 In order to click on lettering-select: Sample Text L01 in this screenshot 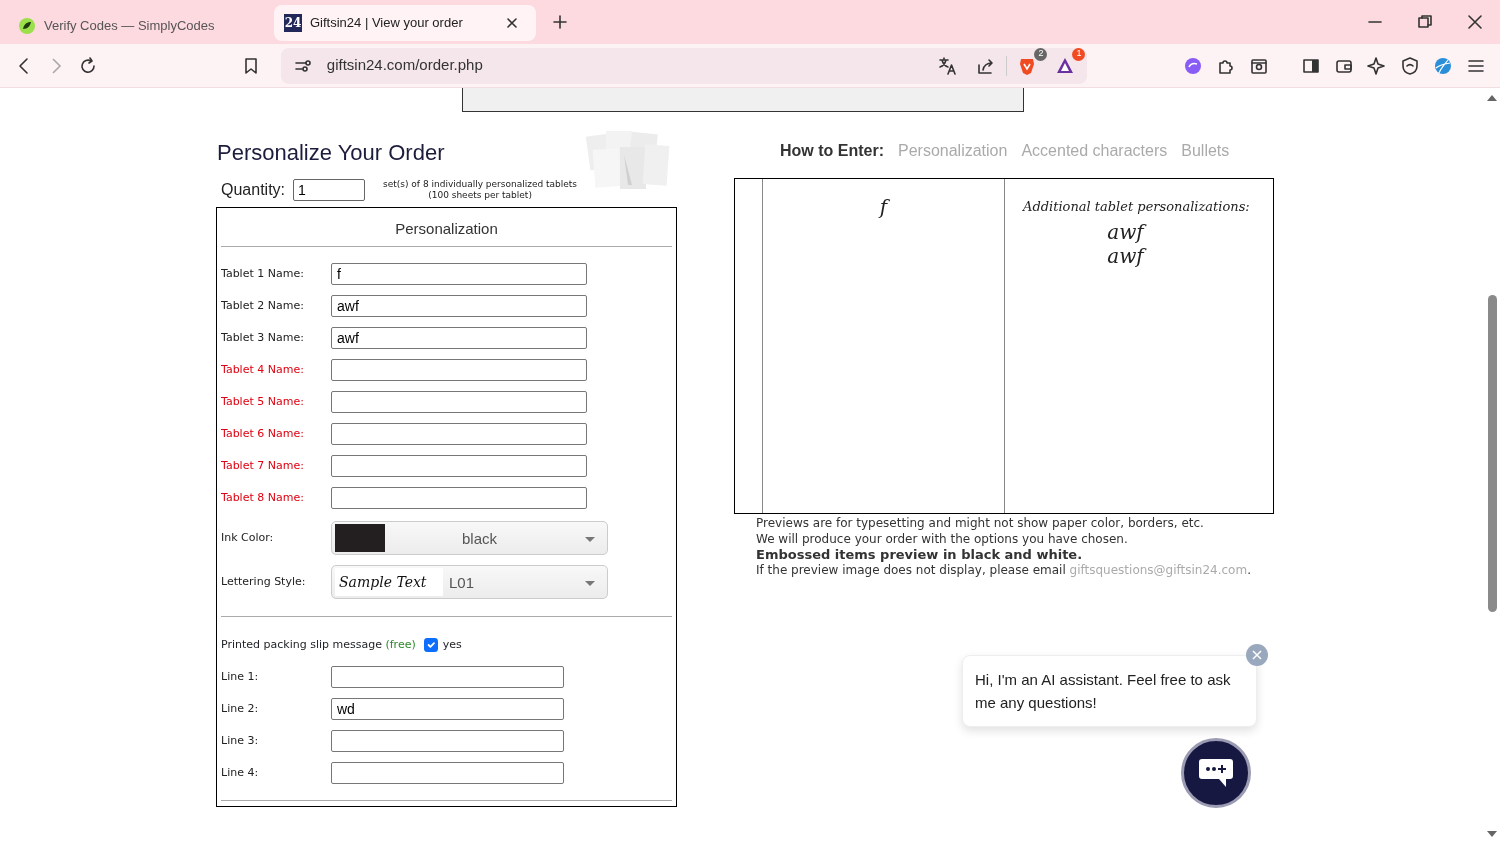, I will do `click(469, 582)`.